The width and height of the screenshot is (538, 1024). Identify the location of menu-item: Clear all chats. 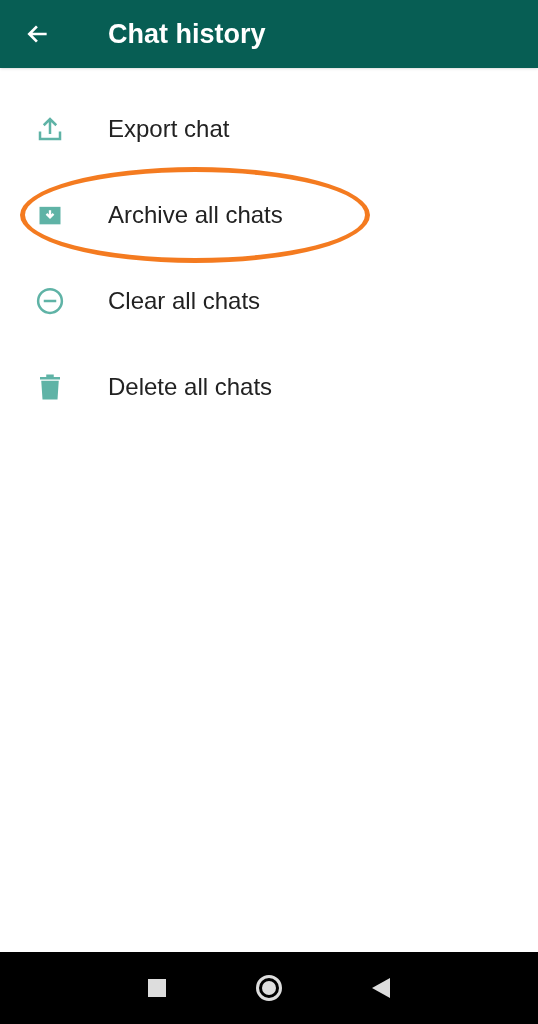
(269, 301).